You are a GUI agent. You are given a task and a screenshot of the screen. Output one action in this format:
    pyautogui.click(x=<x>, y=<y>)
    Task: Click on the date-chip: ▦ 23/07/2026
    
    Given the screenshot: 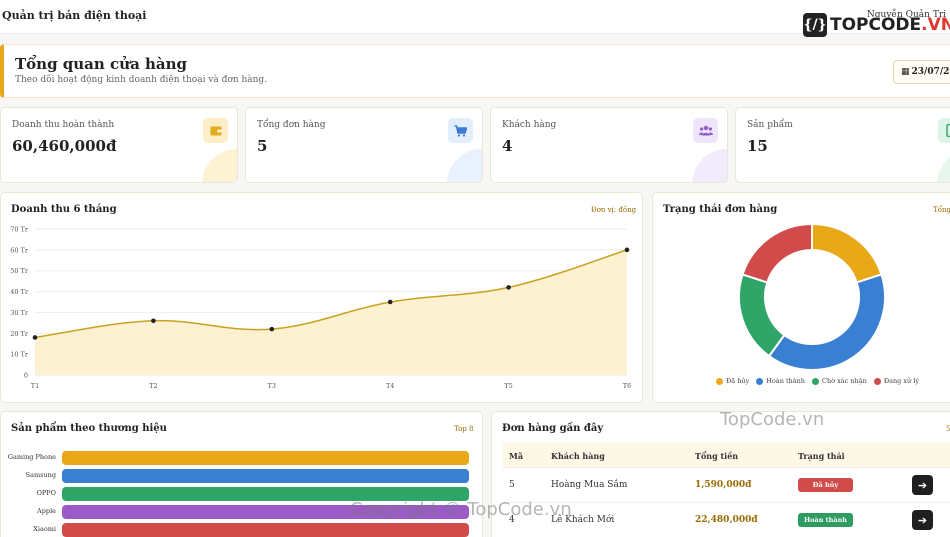 What is the action you would take?
    pyautogui.click(x=921, y=72)
    